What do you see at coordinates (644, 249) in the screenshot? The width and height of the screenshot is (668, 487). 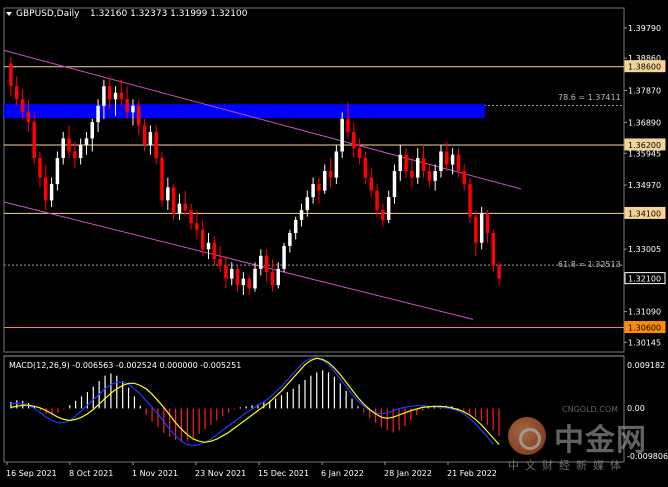 I see `price-tick-label: 1.33005` at bounding box center [644, 249].